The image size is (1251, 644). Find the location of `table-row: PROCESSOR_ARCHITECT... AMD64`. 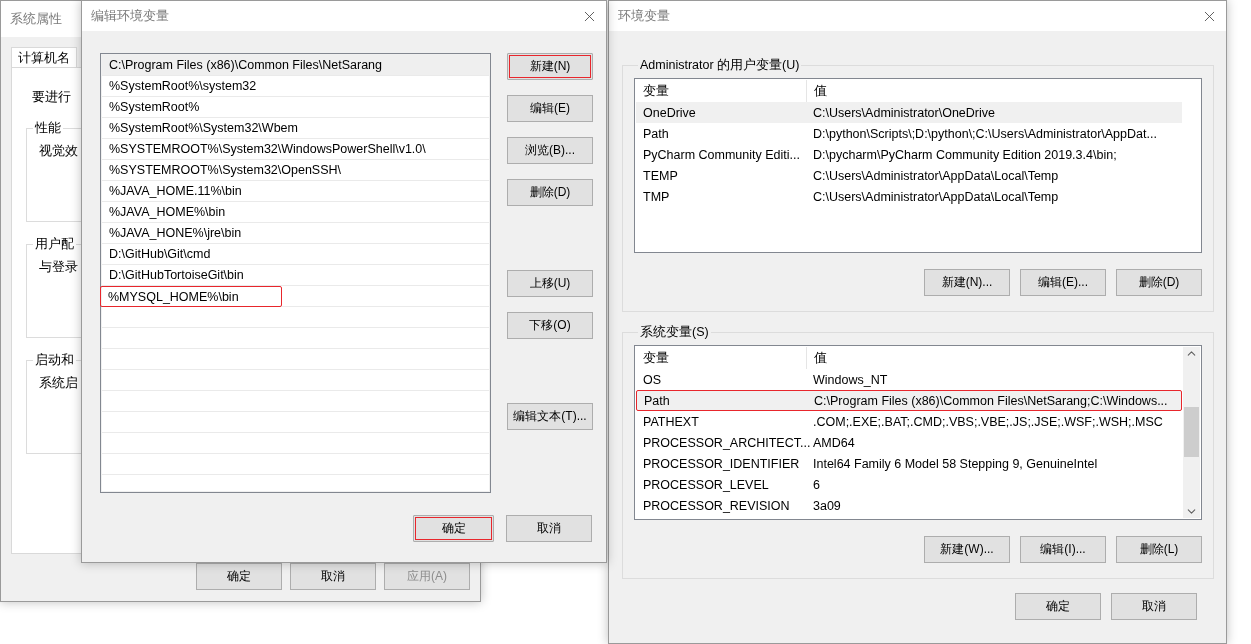

table-row: PROCESSOR_ARCHITECT... AMD64 is located at coordinates (909, 442).